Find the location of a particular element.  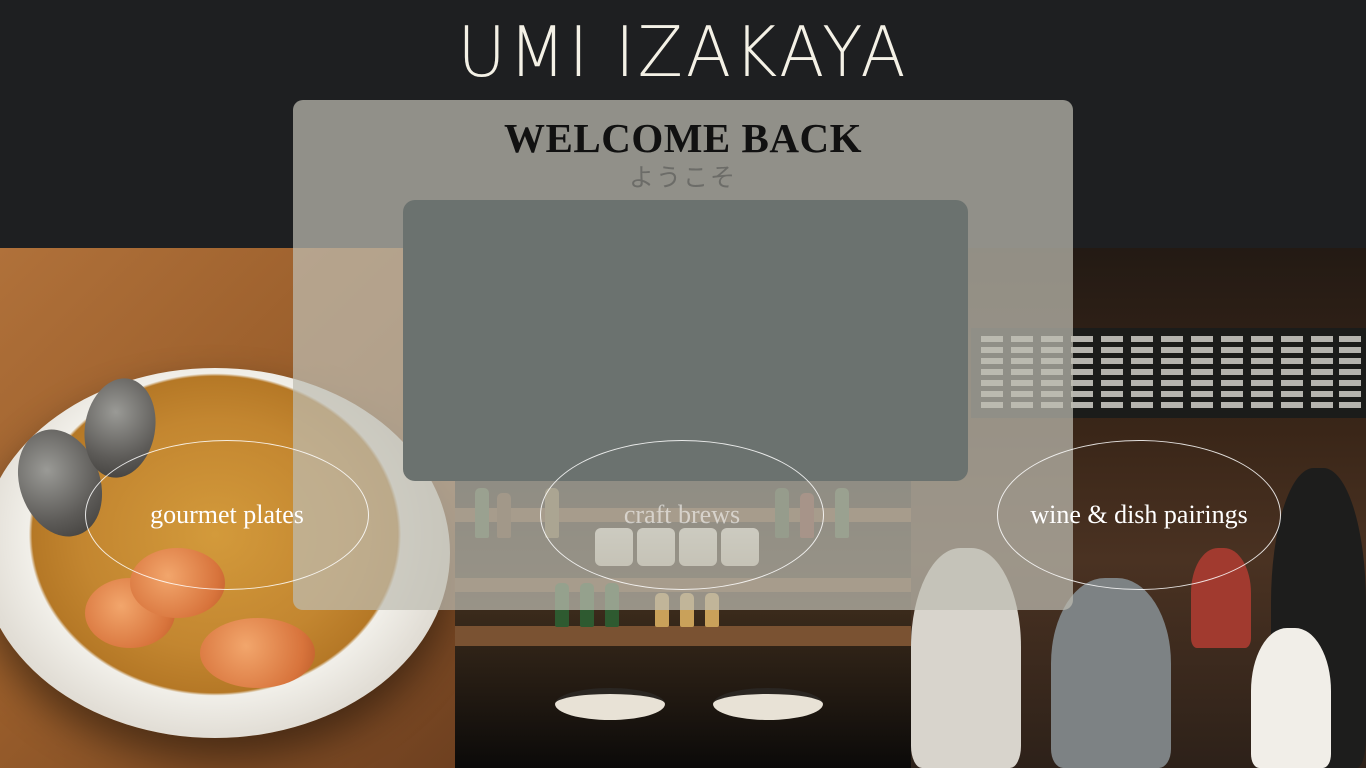

welcome-subtitle: ようこそ is located at coordinates (682, 177).